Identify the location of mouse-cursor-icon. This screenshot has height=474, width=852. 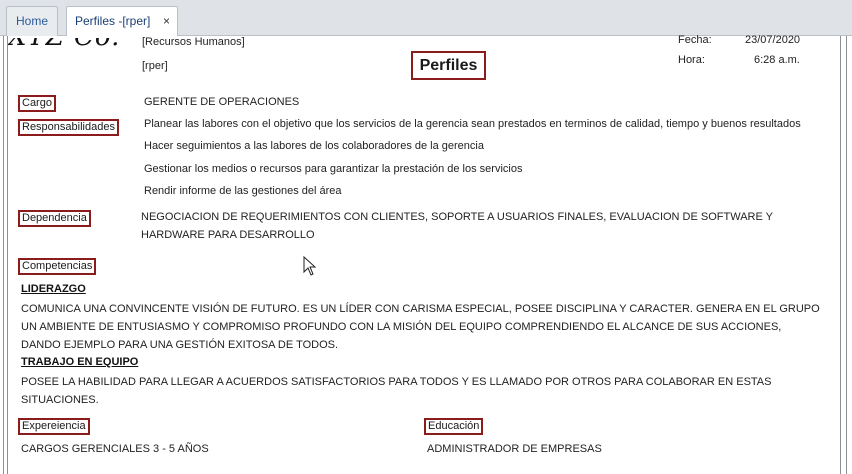
(310, 266).